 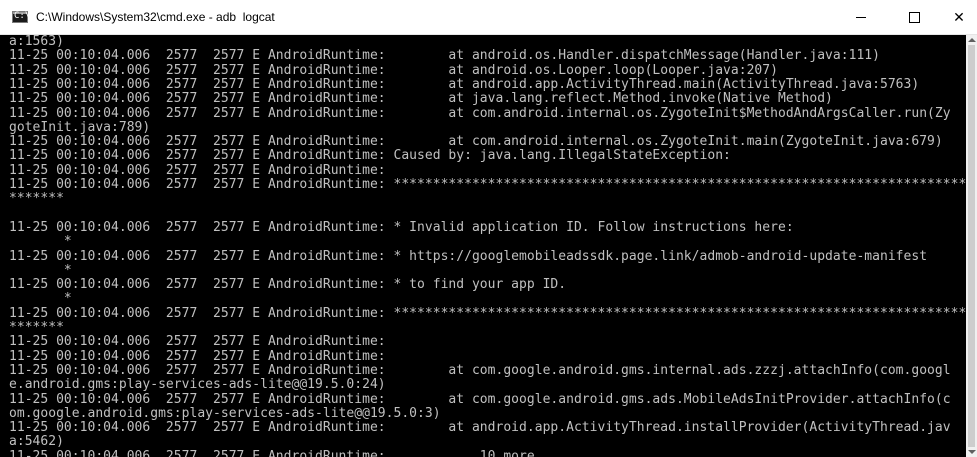 I want to click on app-icon-glyph: C:\, so click(x=22, y=16).